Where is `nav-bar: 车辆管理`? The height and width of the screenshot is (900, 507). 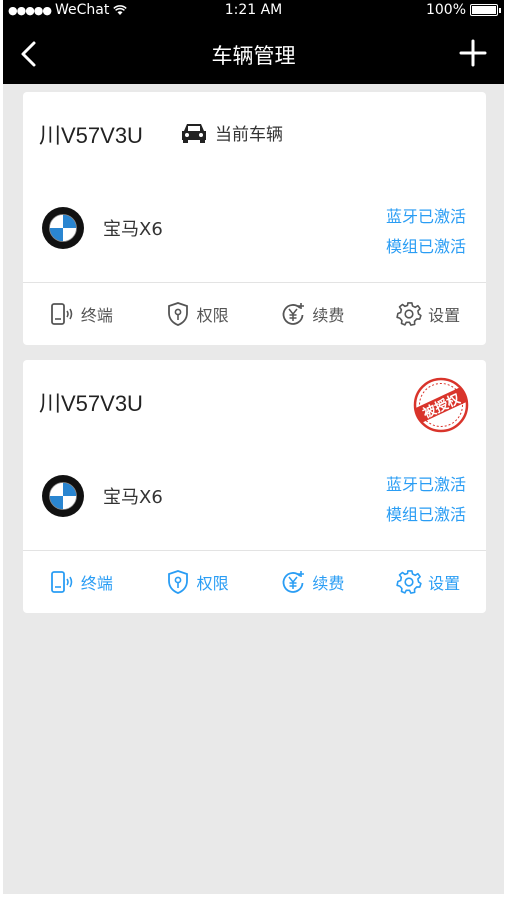
nav-bar: 车辆管理 is located at coordinates (253, 53).